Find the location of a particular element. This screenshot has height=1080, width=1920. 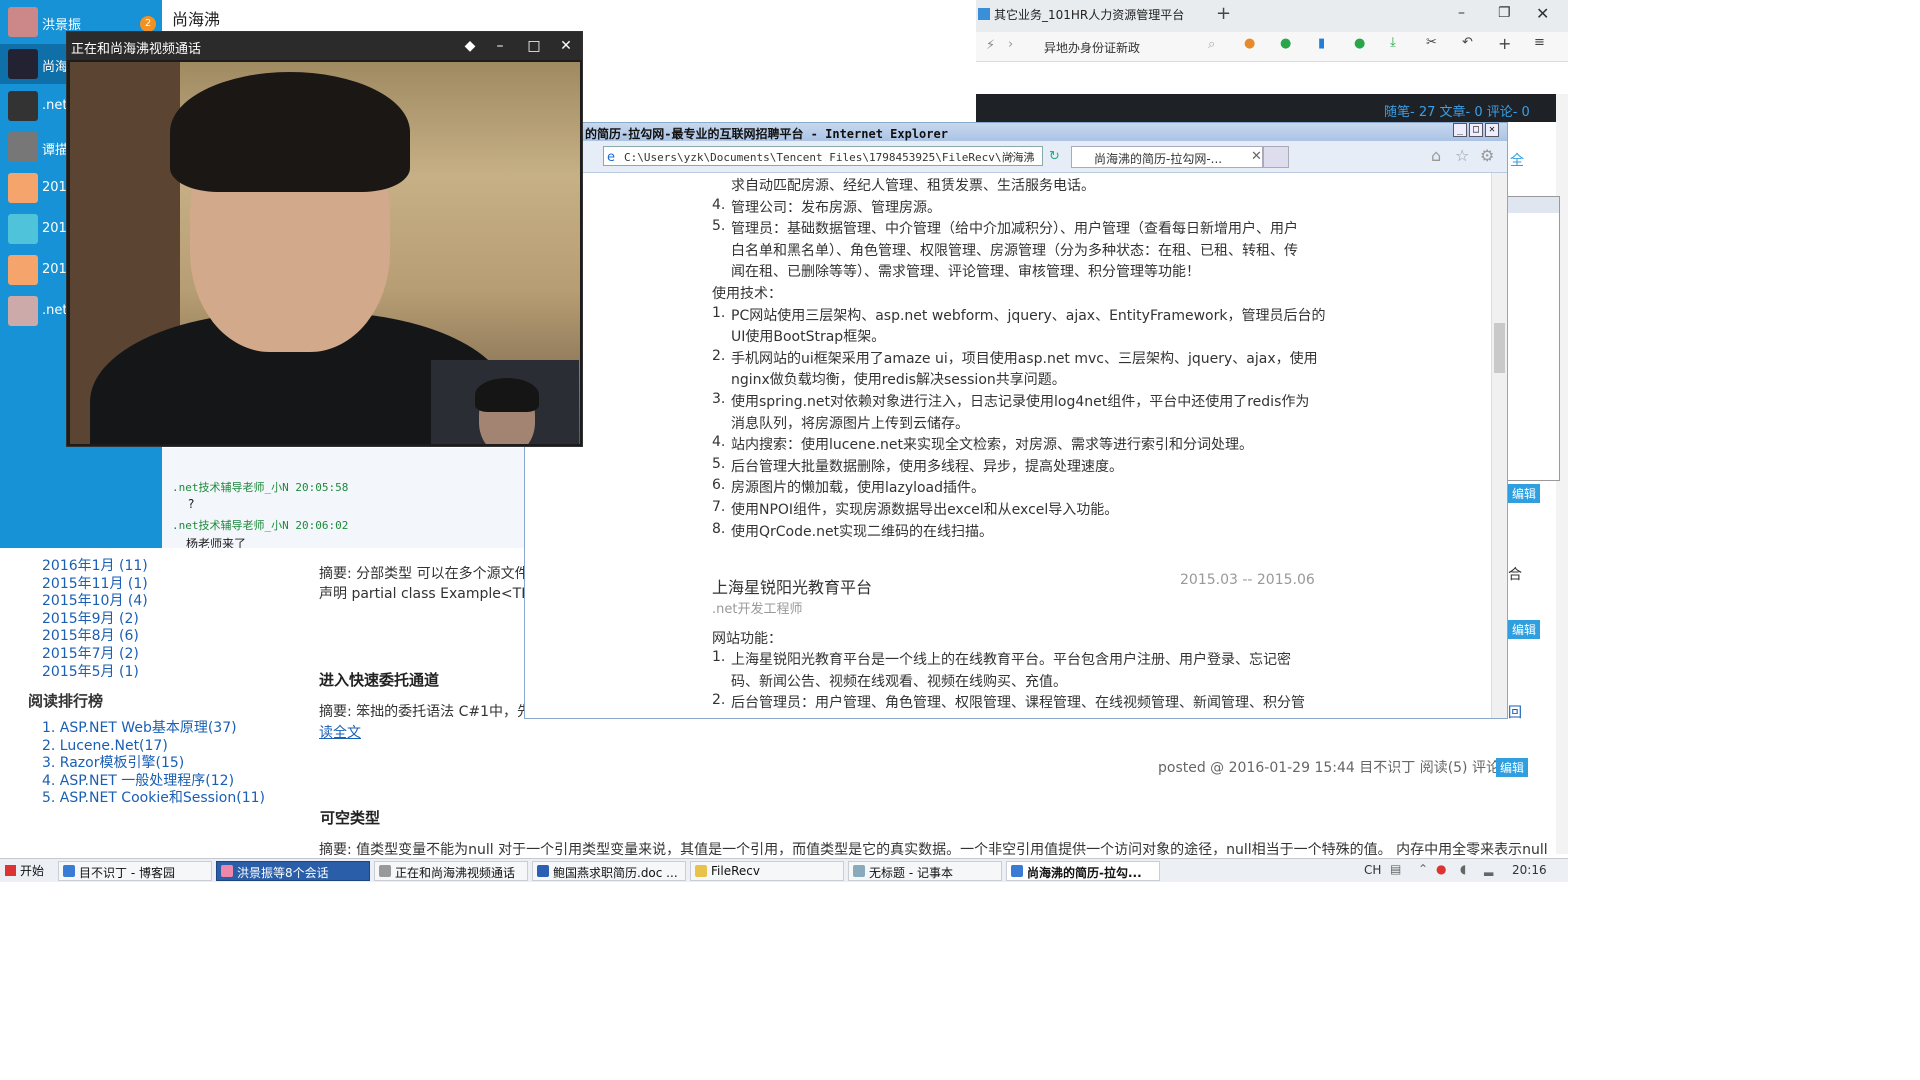

chat-title: 尚海沸 is located at coordinates (196, 19).